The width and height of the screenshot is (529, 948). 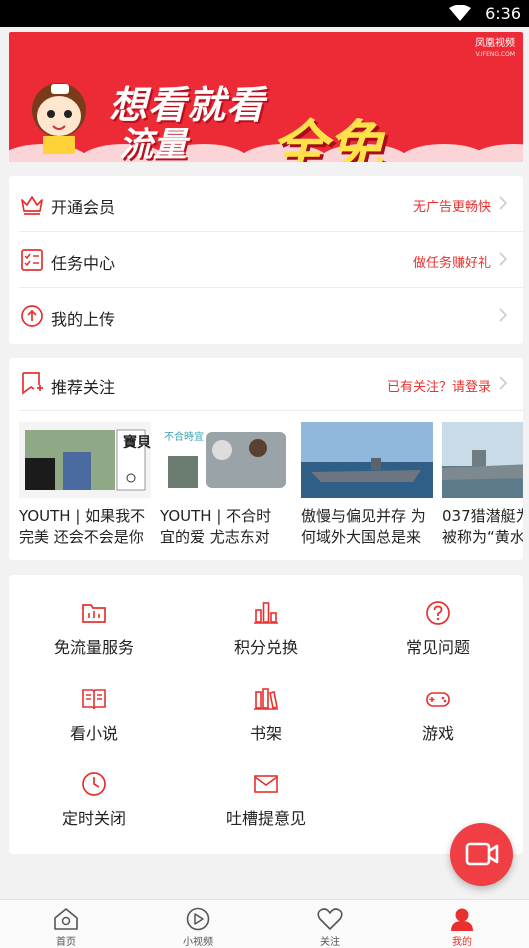 What do you see at coordinates (66, 919) in the screenshot?
I see `home-icon` at bounding box center [66, 919].